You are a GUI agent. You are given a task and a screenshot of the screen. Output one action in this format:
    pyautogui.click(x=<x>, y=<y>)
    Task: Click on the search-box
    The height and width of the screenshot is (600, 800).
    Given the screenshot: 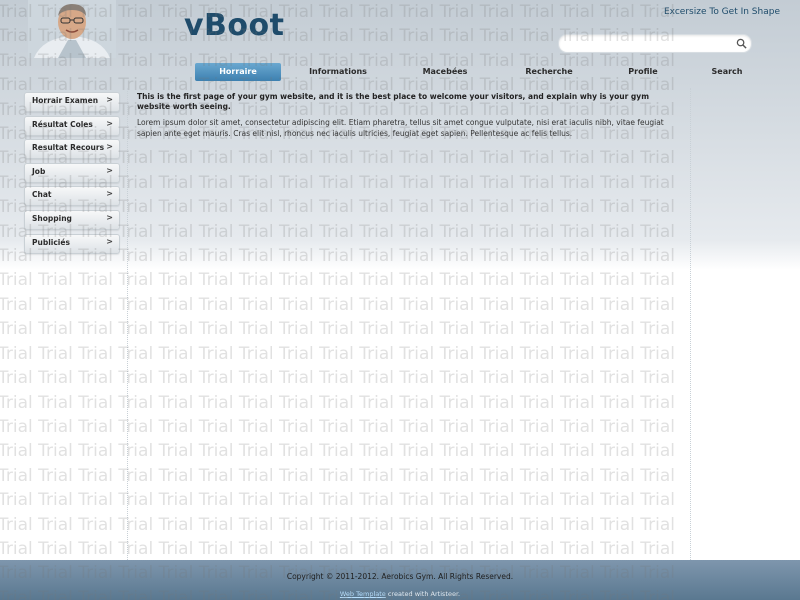 What is the action you would take?
    pyautogui.click(x=655, y=43)
    